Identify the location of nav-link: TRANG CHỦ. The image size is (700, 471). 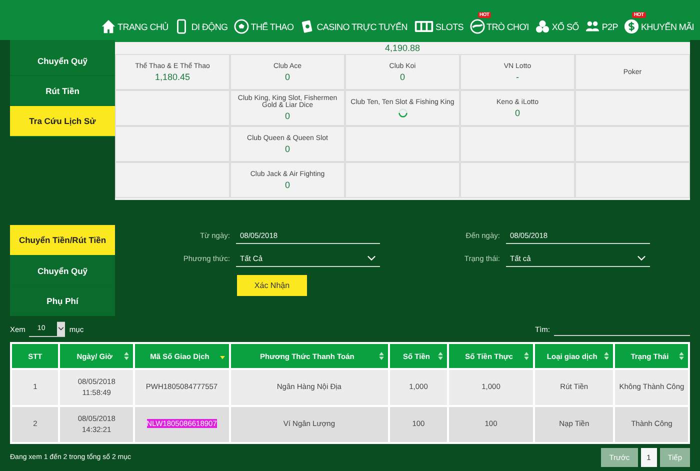
(134, 26).